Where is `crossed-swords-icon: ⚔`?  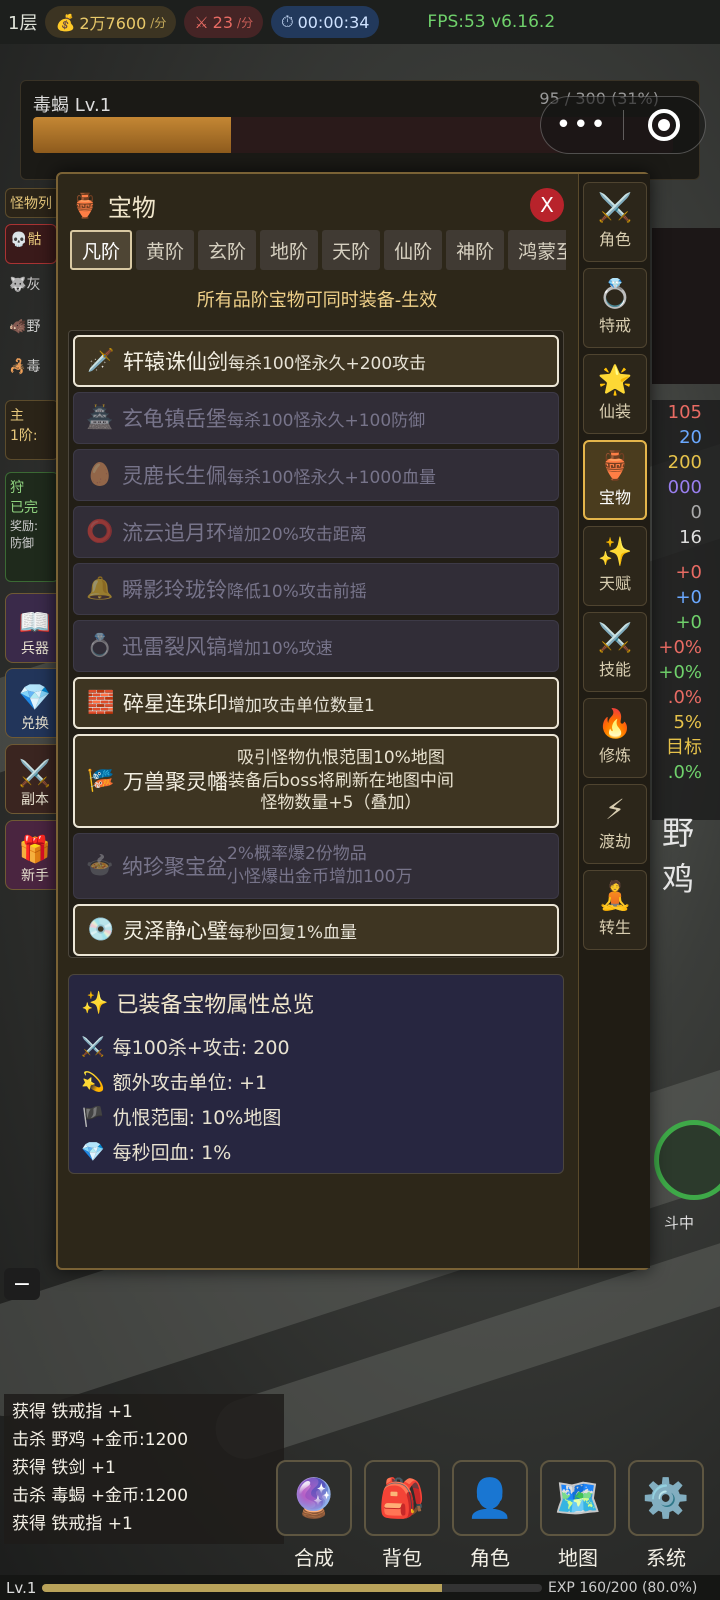
crossed-swords-icon: ⚔ is located at coordinates (201, 22).